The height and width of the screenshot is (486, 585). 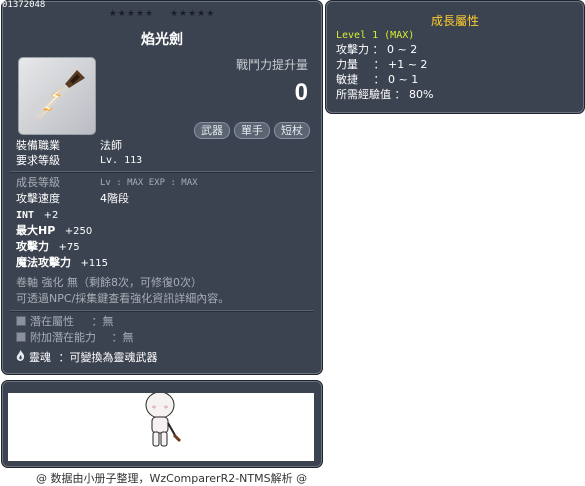 What do you see at coordinates (131, 14) in the screenshot?
I see `stars-group-1: ★★★★★` at bounding box center [131, 14].